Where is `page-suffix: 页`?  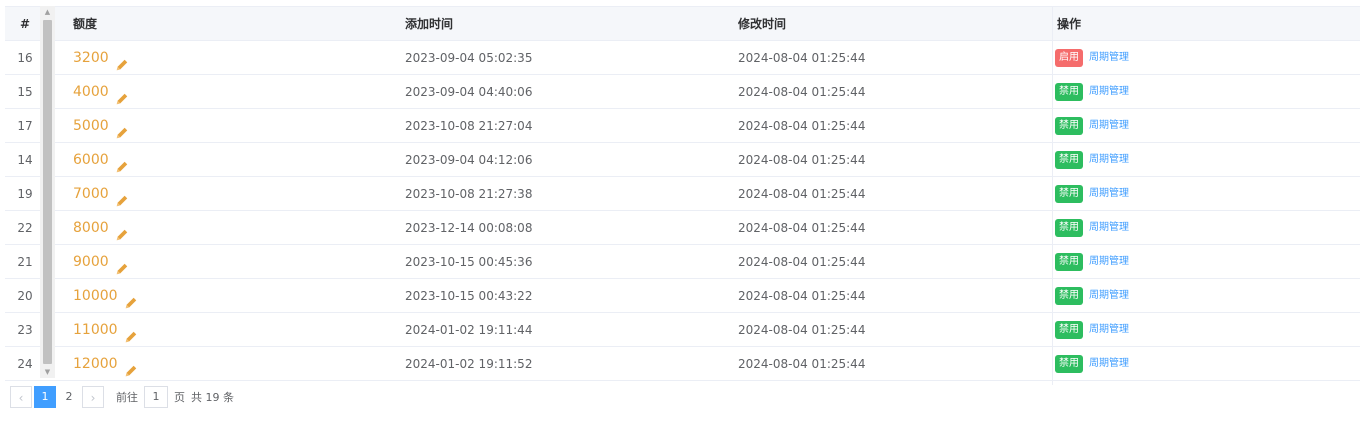 page-suffix: 页 is located at coordinates (179, 397).